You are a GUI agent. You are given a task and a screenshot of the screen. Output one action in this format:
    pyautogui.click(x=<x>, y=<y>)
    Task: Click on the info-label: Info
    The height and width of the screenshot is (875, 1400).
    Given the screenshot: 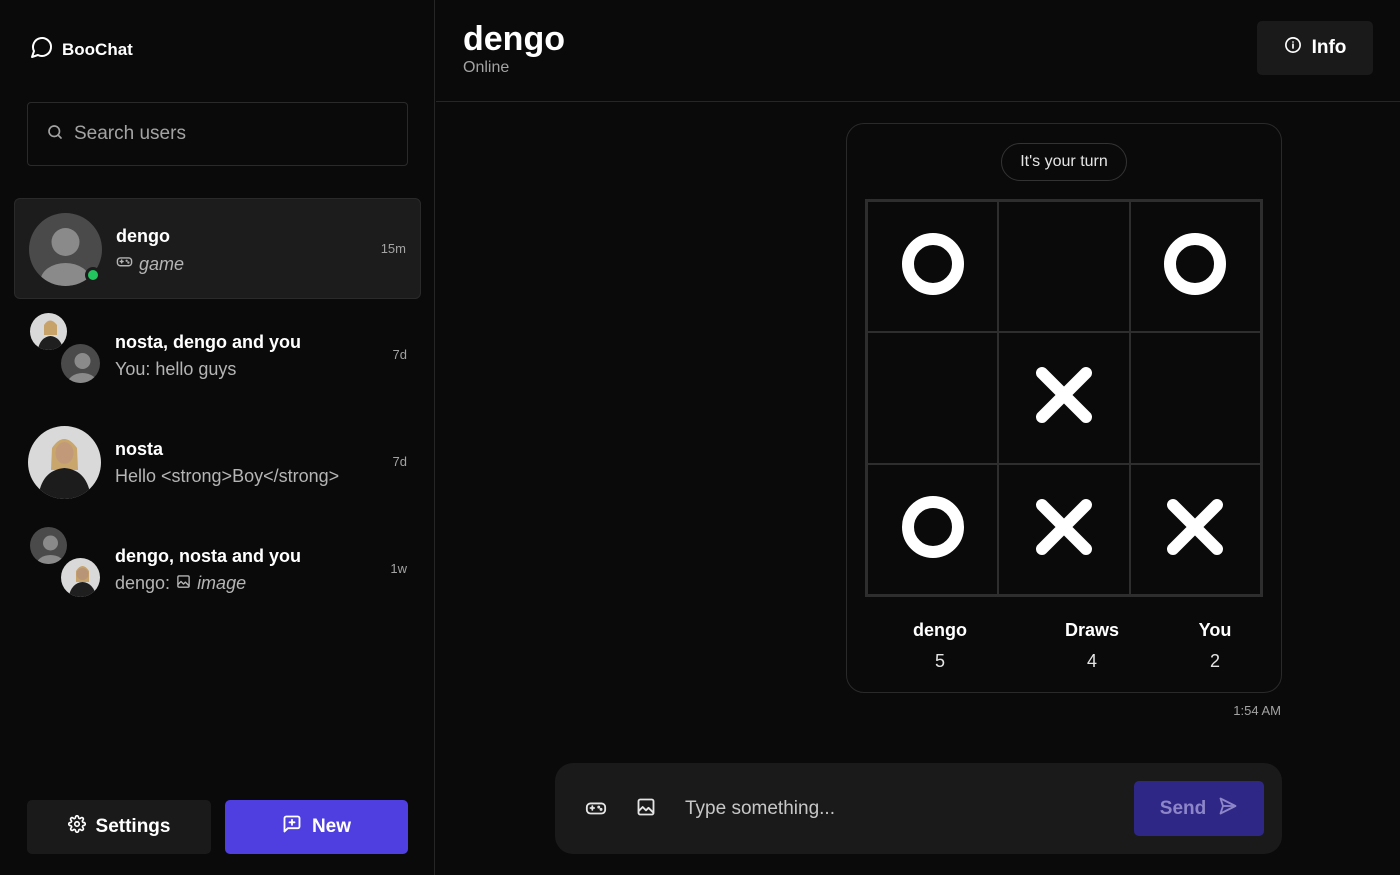 What is the action you would take?
    pyautogui.click(x=1329, y=47)
    